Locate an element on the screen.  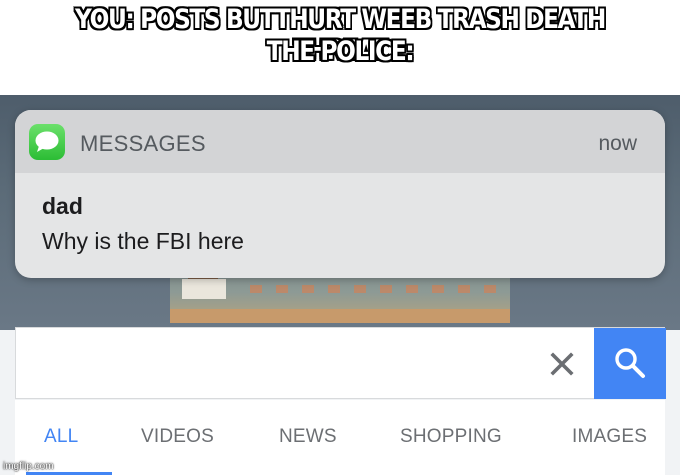
doodle-ground is located at coordinates (340, 316).